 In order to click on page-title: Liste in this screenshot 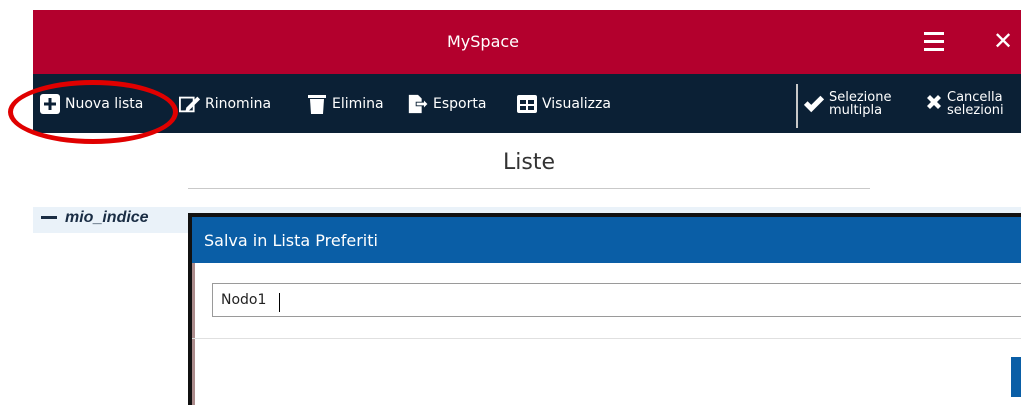, I will do `click(529, 169)`.